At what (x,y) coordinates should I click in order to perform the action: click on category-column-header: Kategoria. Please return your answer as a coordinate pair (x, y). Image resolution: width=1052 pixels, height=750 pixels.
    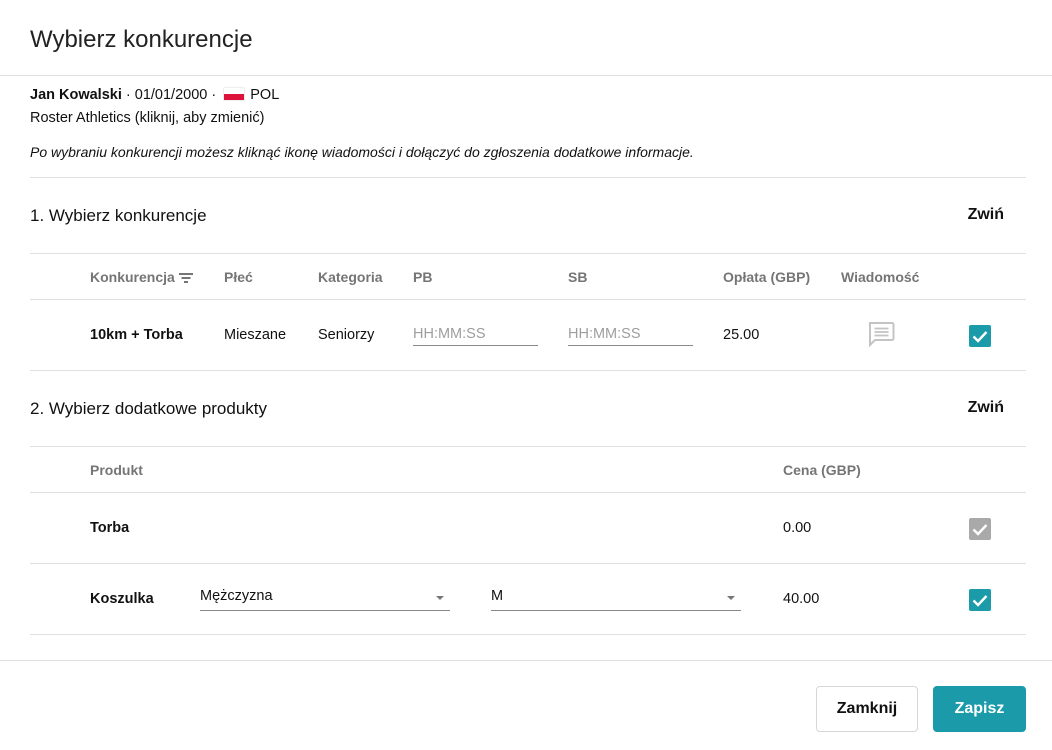
    Looking at the image, I should click on (350, 277).